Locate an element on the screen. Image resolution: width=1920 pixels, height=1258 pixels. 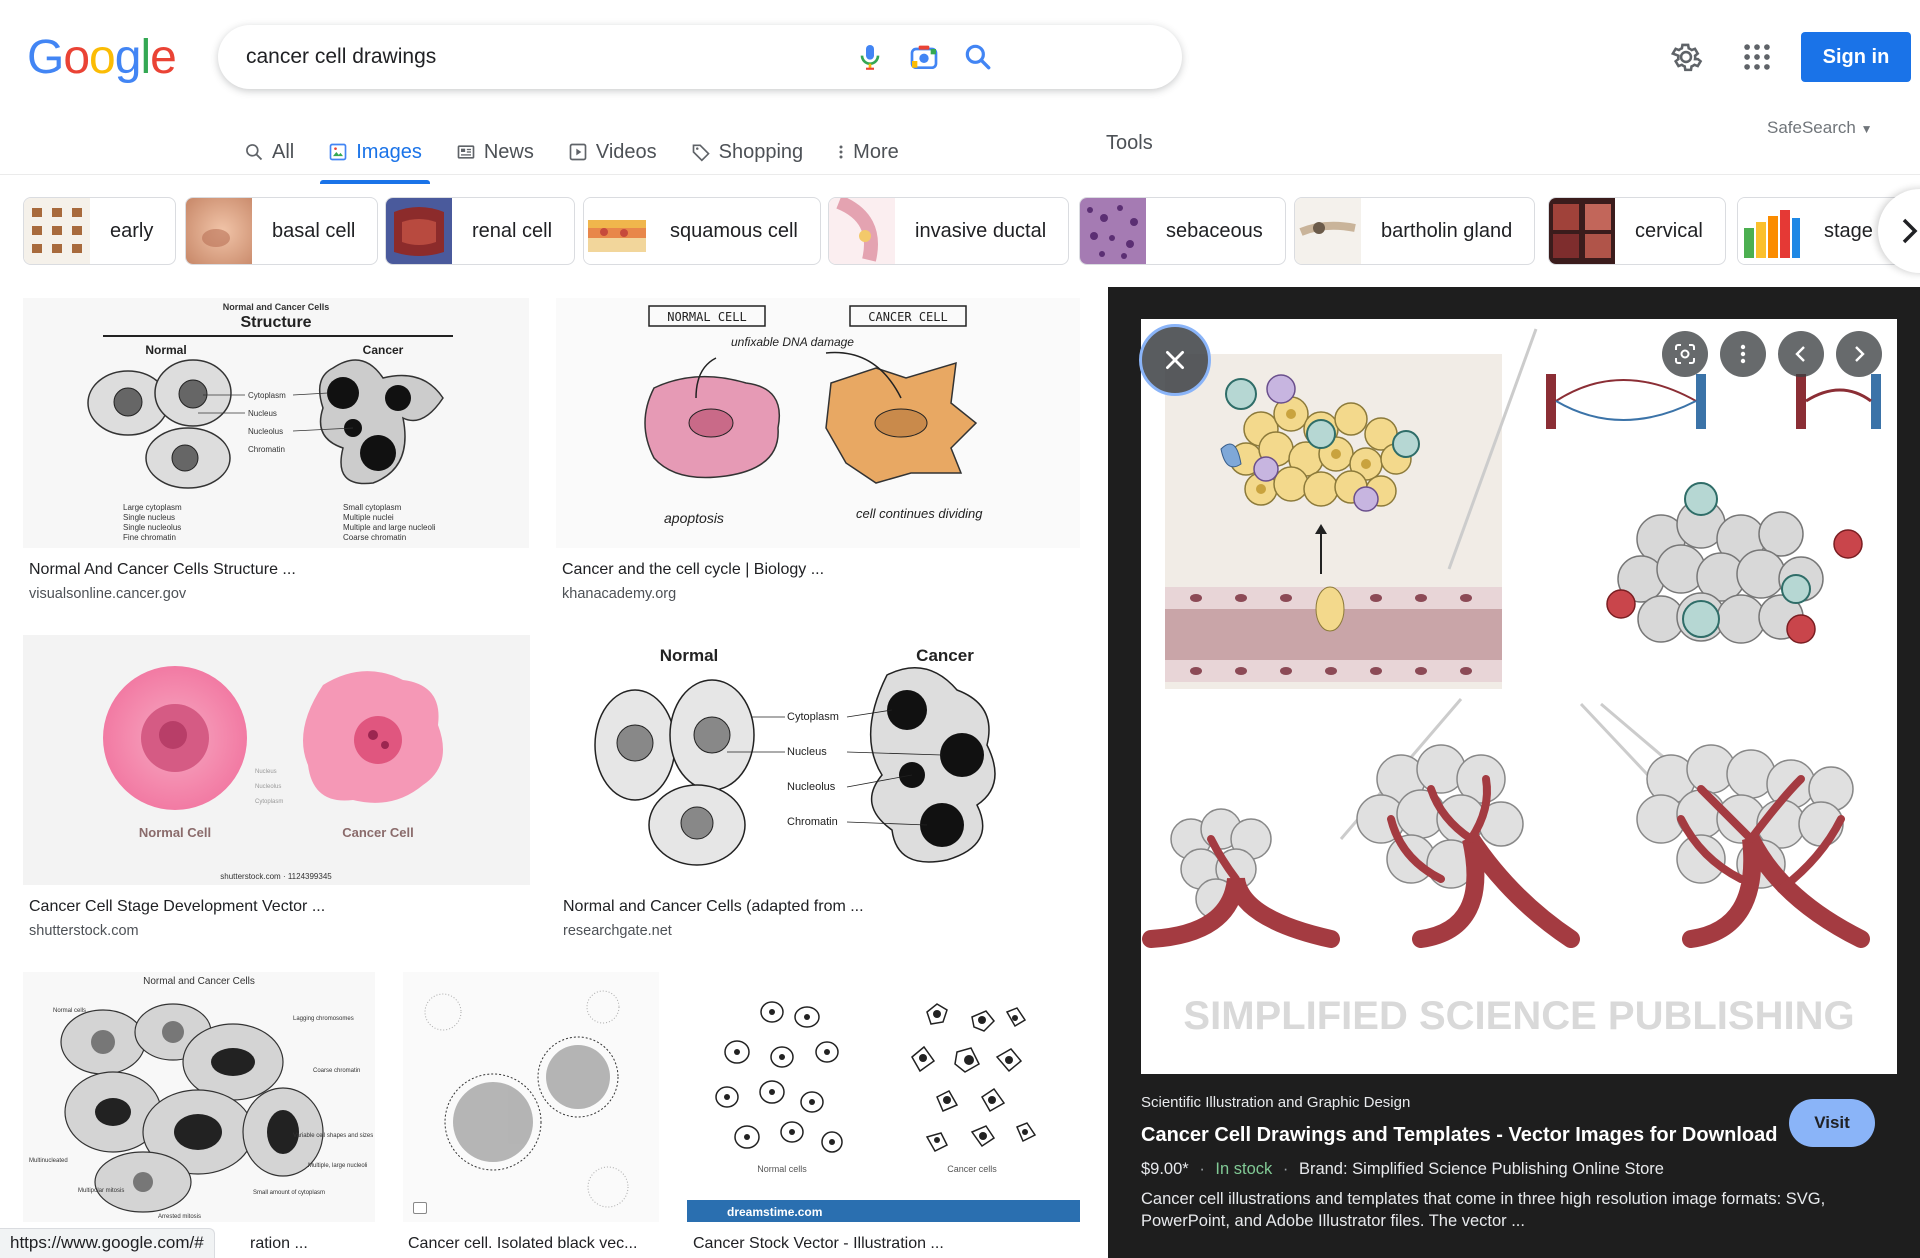
search-inside-image-button is located at coordinates (1685, 354).